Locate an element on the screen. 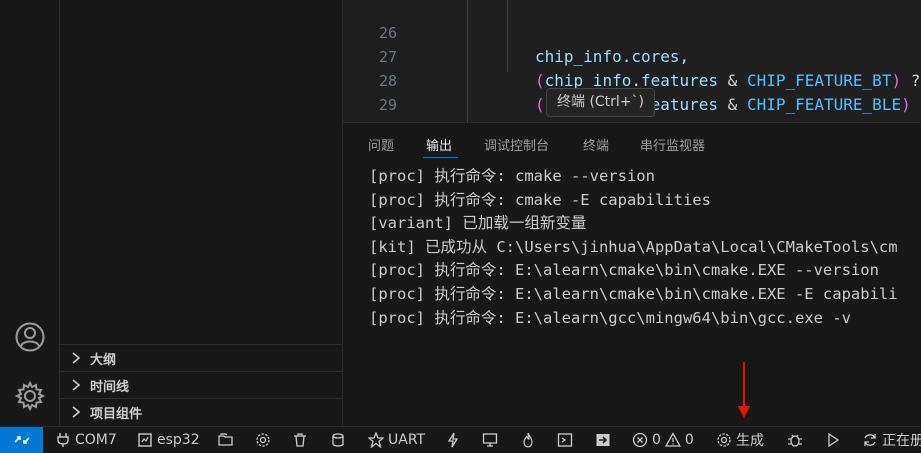 The image size is (921, 453). sidebar-section-timeline: 时间线 is located at coordinates (201, 384).